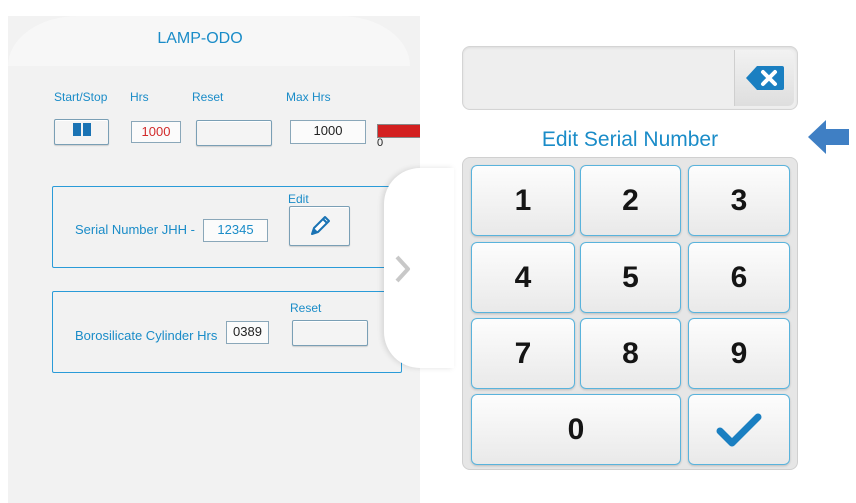  What do you see at coordinates (208, 97) in the screenshot?
I see `reset-label: Reset` at bounding box center [208, 97].